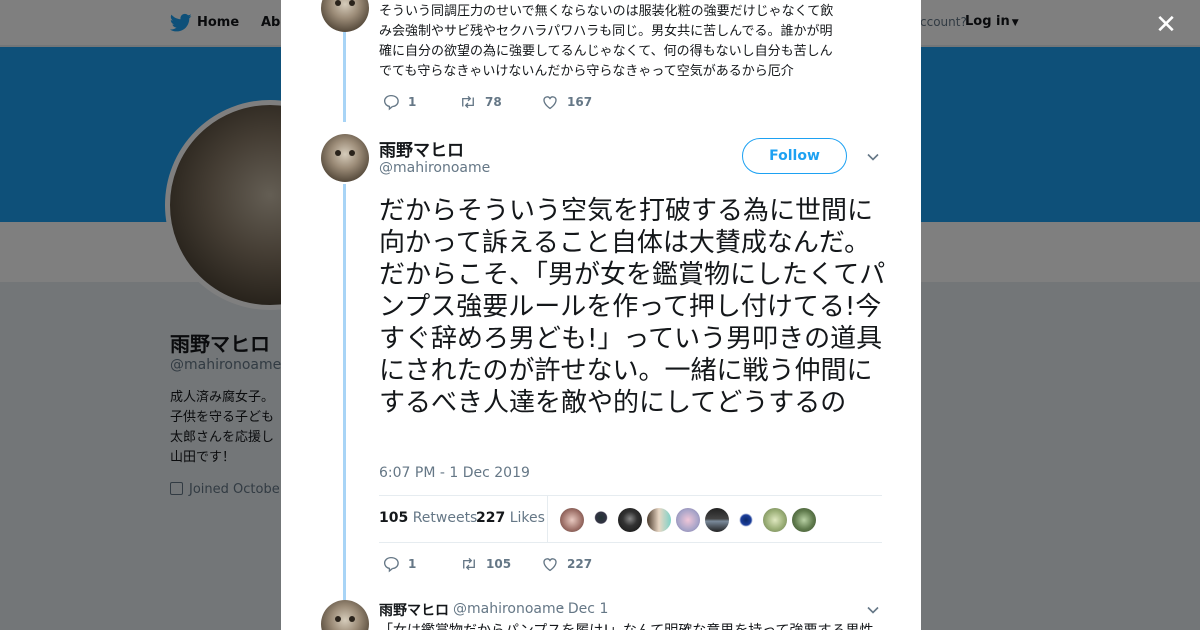  Describe the element at coordinates (421, 148) in the screenshot. I see `author-name: 雨野マヒロ` at that location.